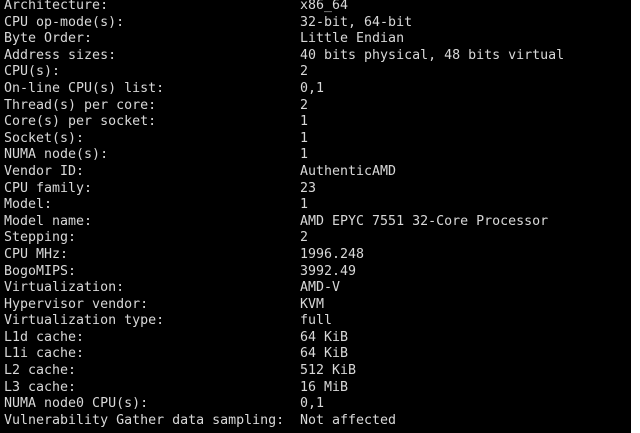 This screenshot has width=640, height=433. Describe the element at coordinates (432, 55) in the screenshot. I see `row-value: 40 bits physical, 48 bits virtual` at that location.